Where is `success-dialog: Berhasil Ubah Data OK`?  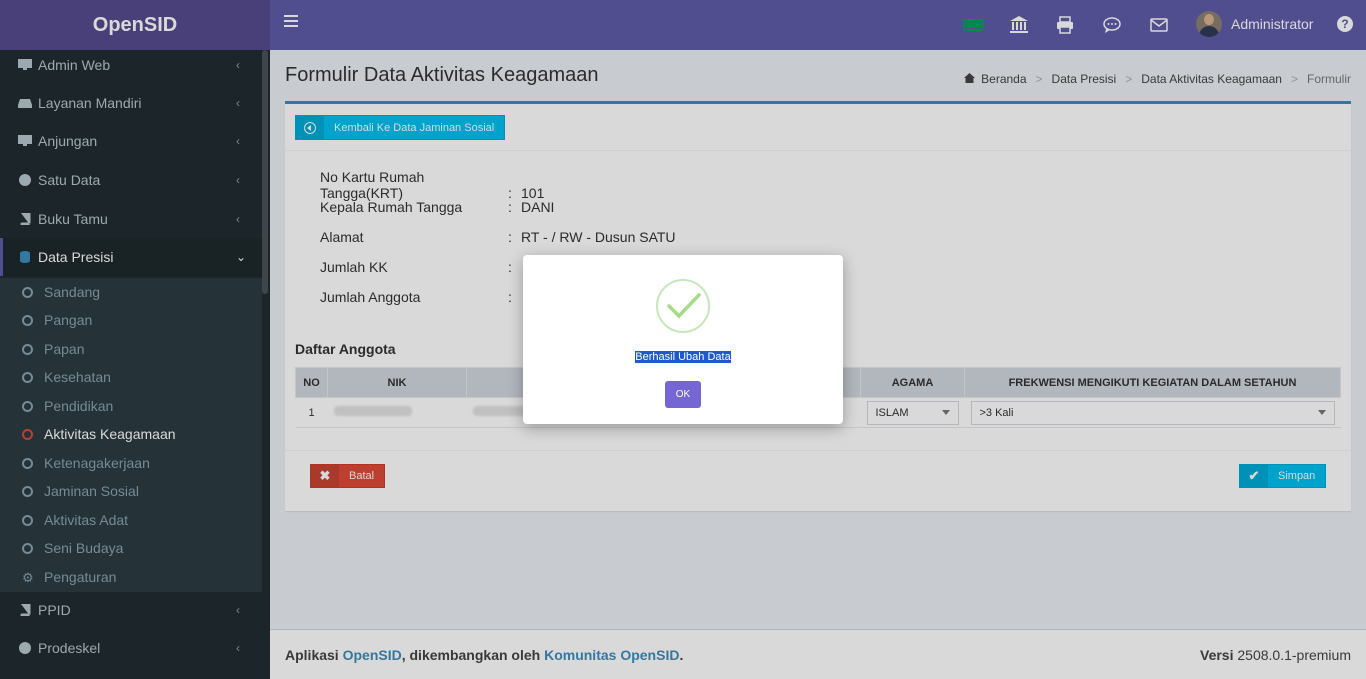
success-dialog: Berhasil Ubah Data OK is located at coordinates (683, 339).